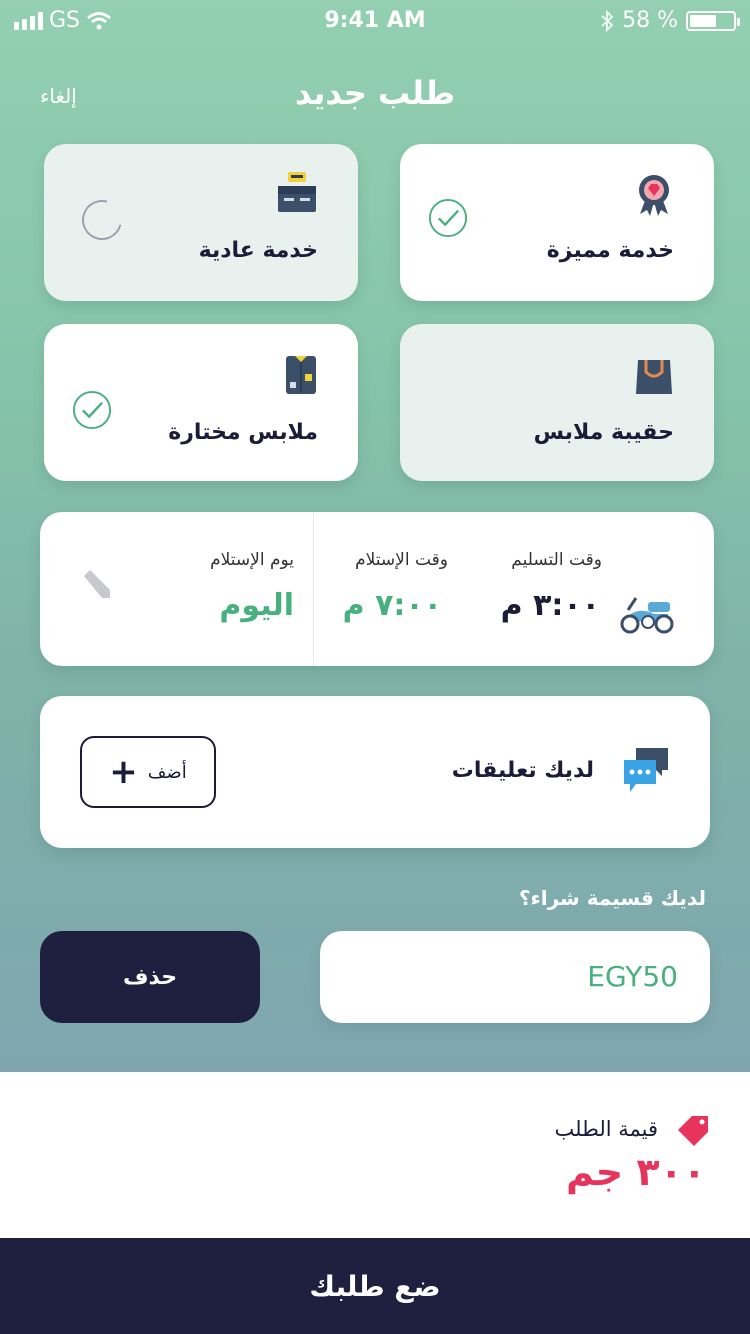 Image resolution: width=750 pixels, height=1334 pixels. What do you see at coordinates (375, 93) in the screenshot?
I see `page-title: طلب جديد` at bounding box center [375, 93].